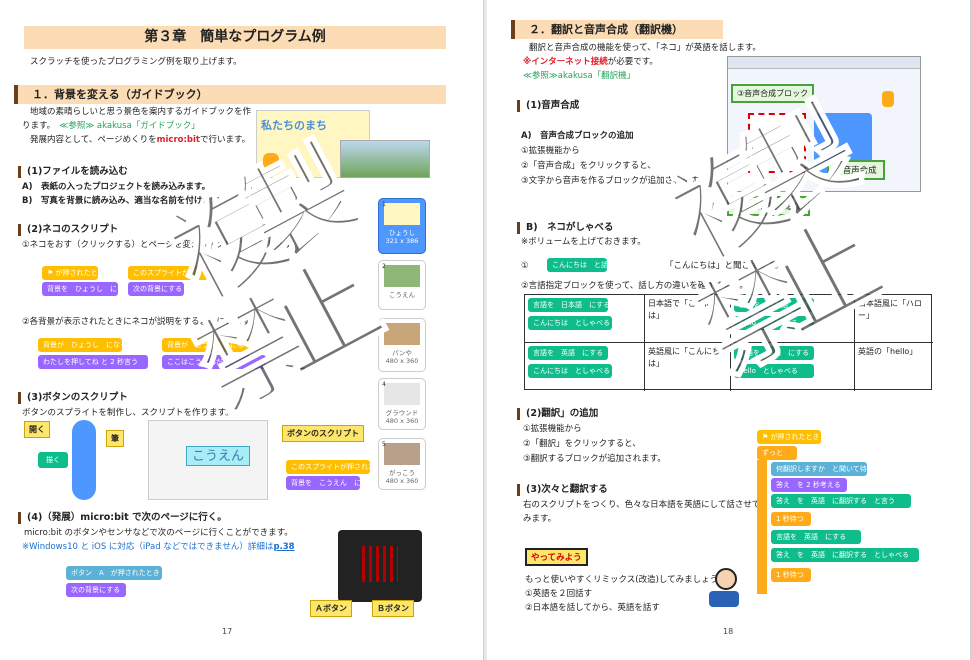  What do you see at coordinates (570, 323) in the screenshot?
I see `block-speak-ja-1: こんにちは としゃべる` at bounding box center [570, 323].